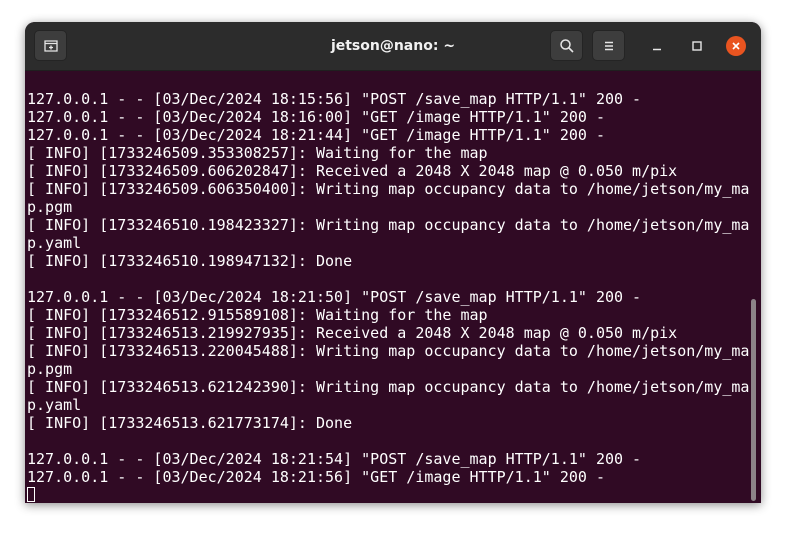 The height and width of the screenshot is (533, 786). I want to click on title-bar: jetson@nano: ~, so click(393, 46).